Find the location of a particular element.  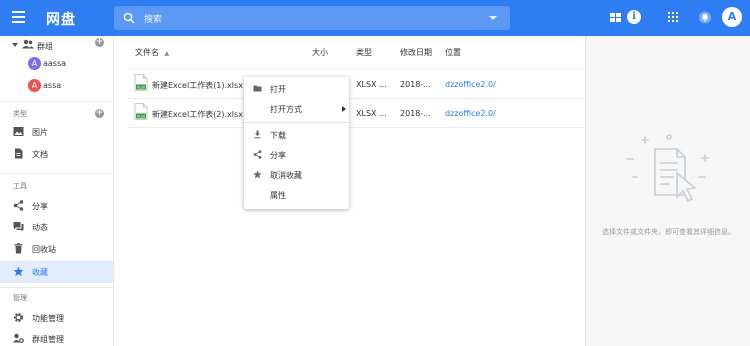

sidebar-user-aassa: A aassa is located at coordinates (56, 64).